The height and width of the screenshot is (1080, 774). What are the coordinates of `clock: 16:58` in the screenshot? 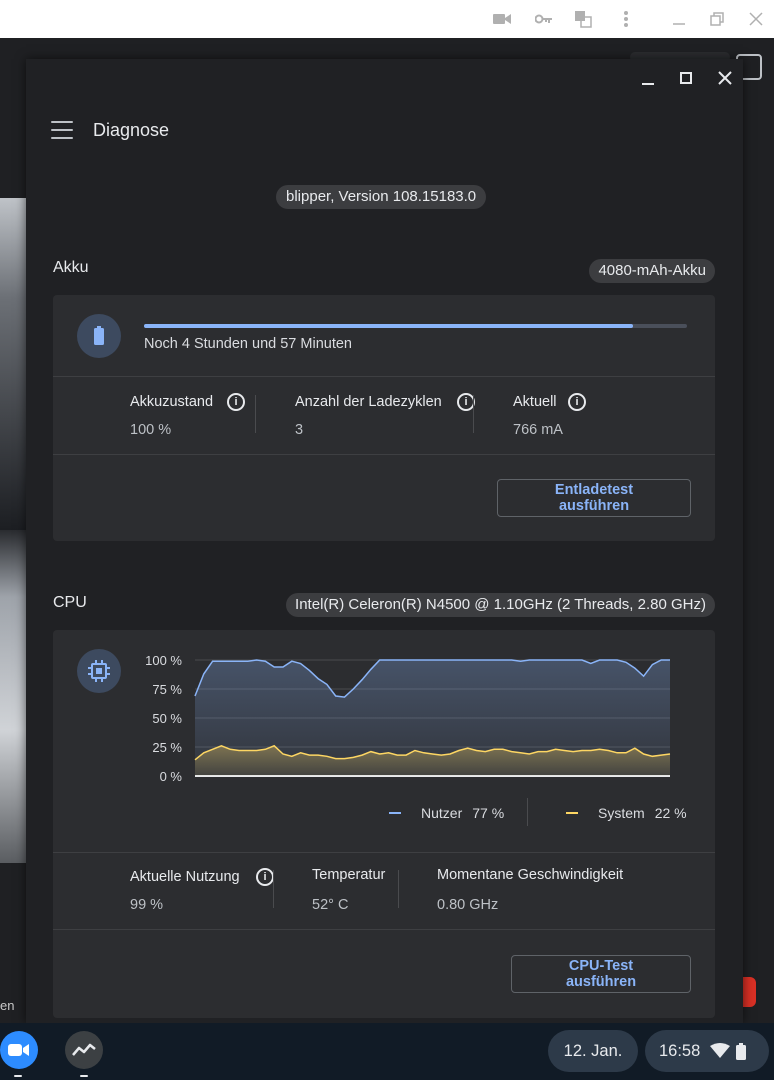 It's located at (680, 1050).